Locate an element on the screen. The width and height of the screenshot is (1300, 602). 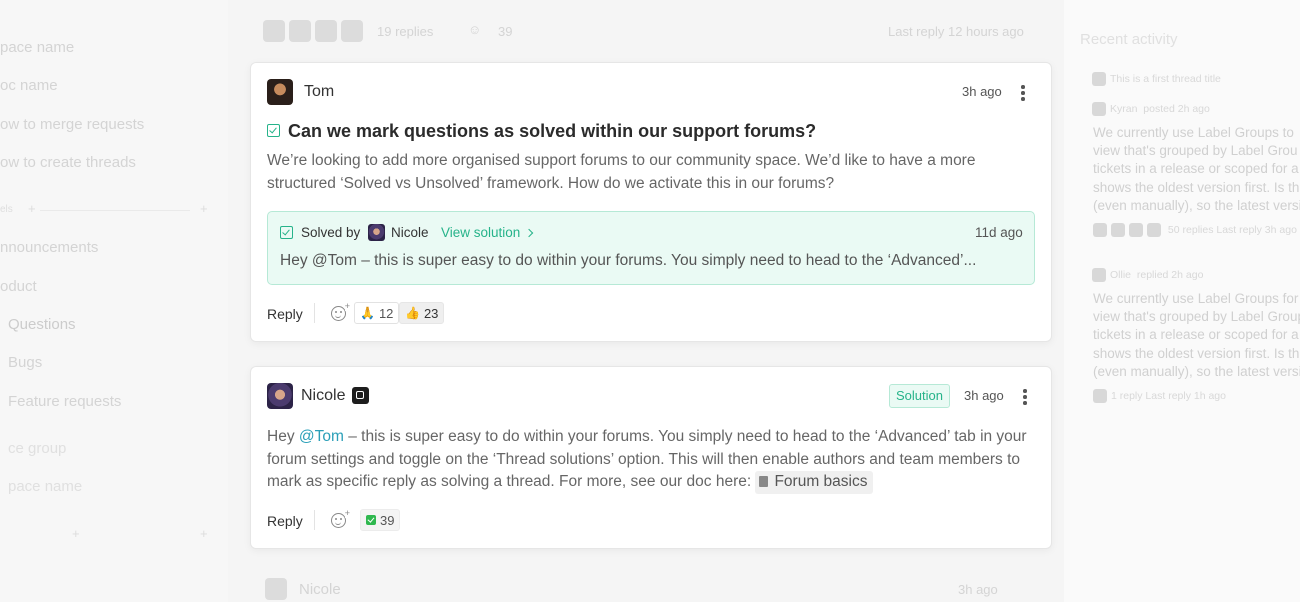
thumbs-up-icon: 👍 is located at coordinates (412, 313).